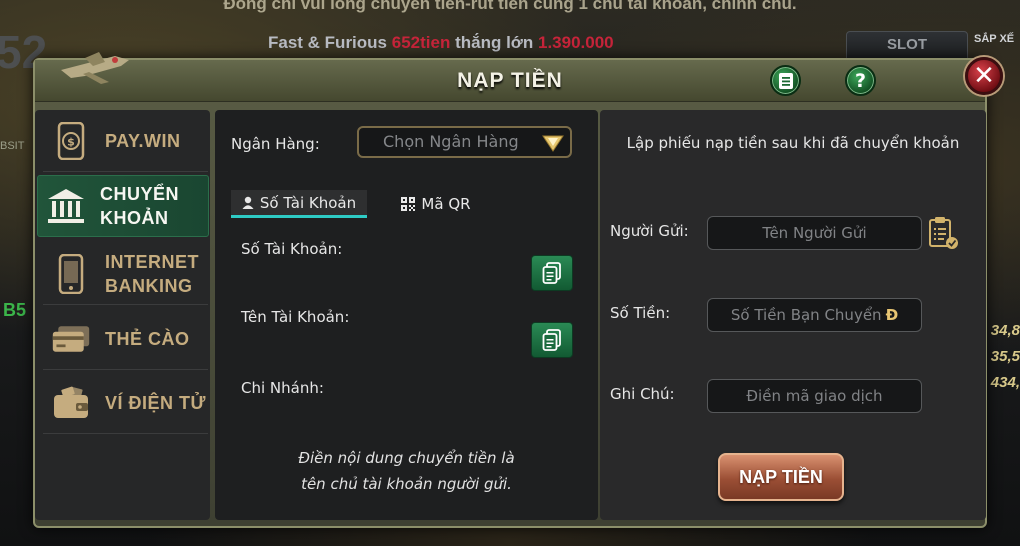 The width and height of the screenshot is (1020, 546). Describe the element at coordinates (308, 202) in the screenshot. I see `tab-label: Số Tài Khoản` at that location.